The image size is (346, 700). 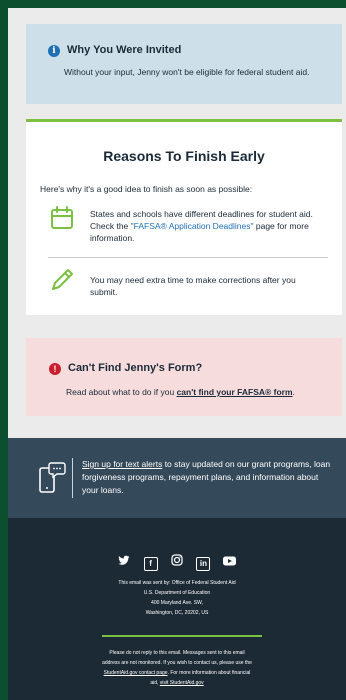 What do you see at coordinates (121, 392) in the screenshot?
I see `cant-find-text-start: Read about what to do if you` at bounding box center [121, 392].